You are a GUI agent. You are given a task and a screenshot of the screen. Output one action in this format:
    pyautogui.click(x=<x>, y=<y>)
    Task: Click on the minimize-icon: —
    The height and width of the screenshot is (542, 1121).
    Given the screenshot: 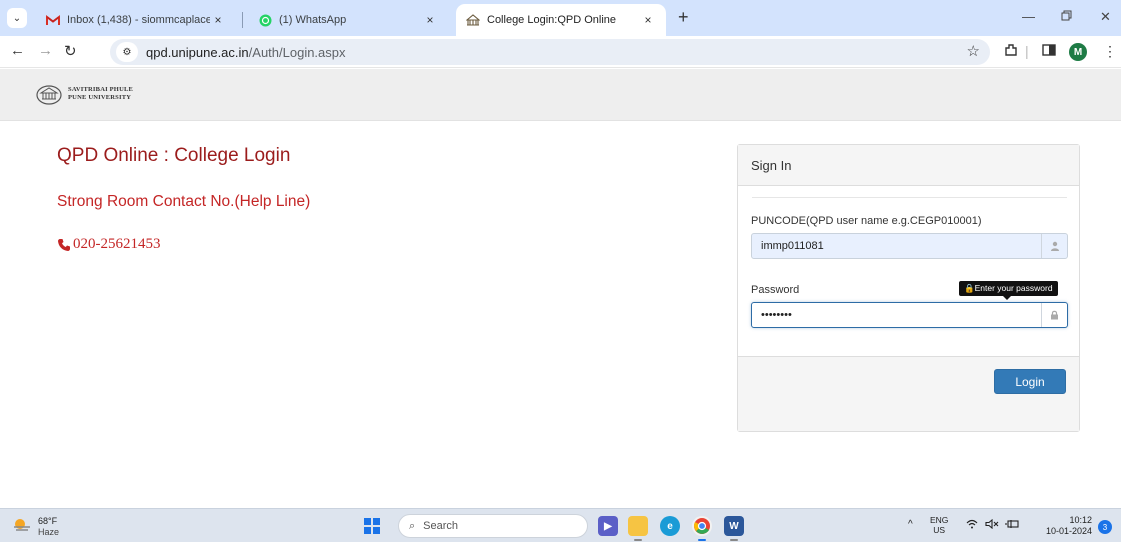 What is the action you would take?
    pyautogui.click(x=1028, y=16)
    